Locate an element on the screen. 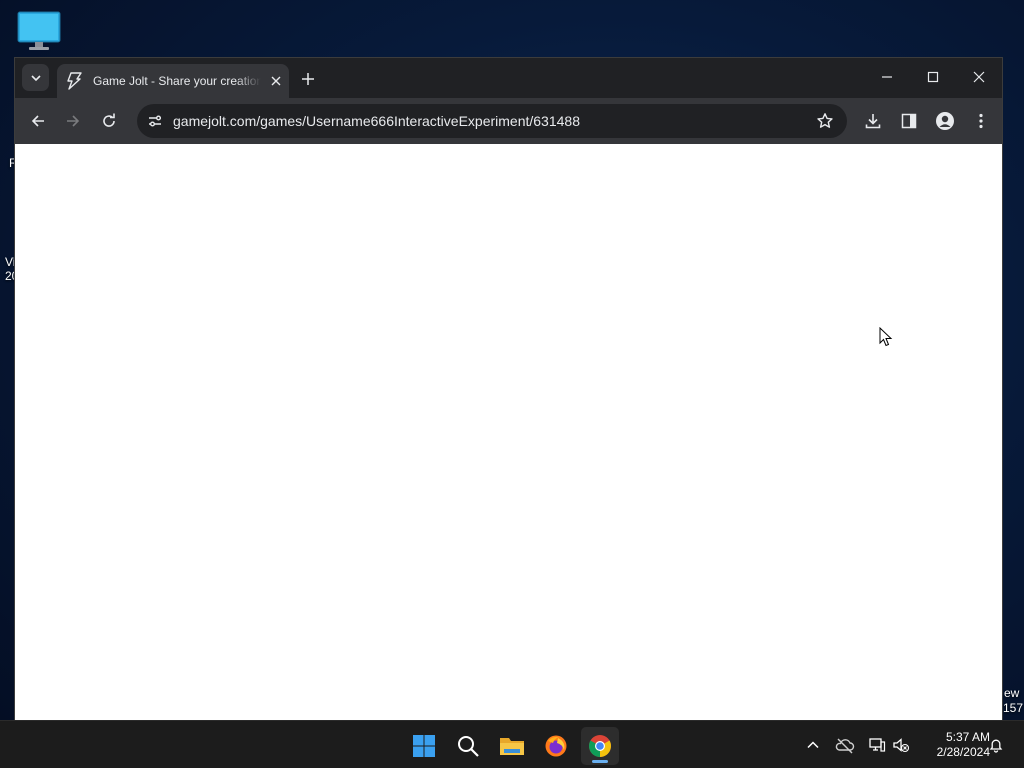 The image size is (1024, 768). arrow-right-icon is located at coordinates (73, 121).